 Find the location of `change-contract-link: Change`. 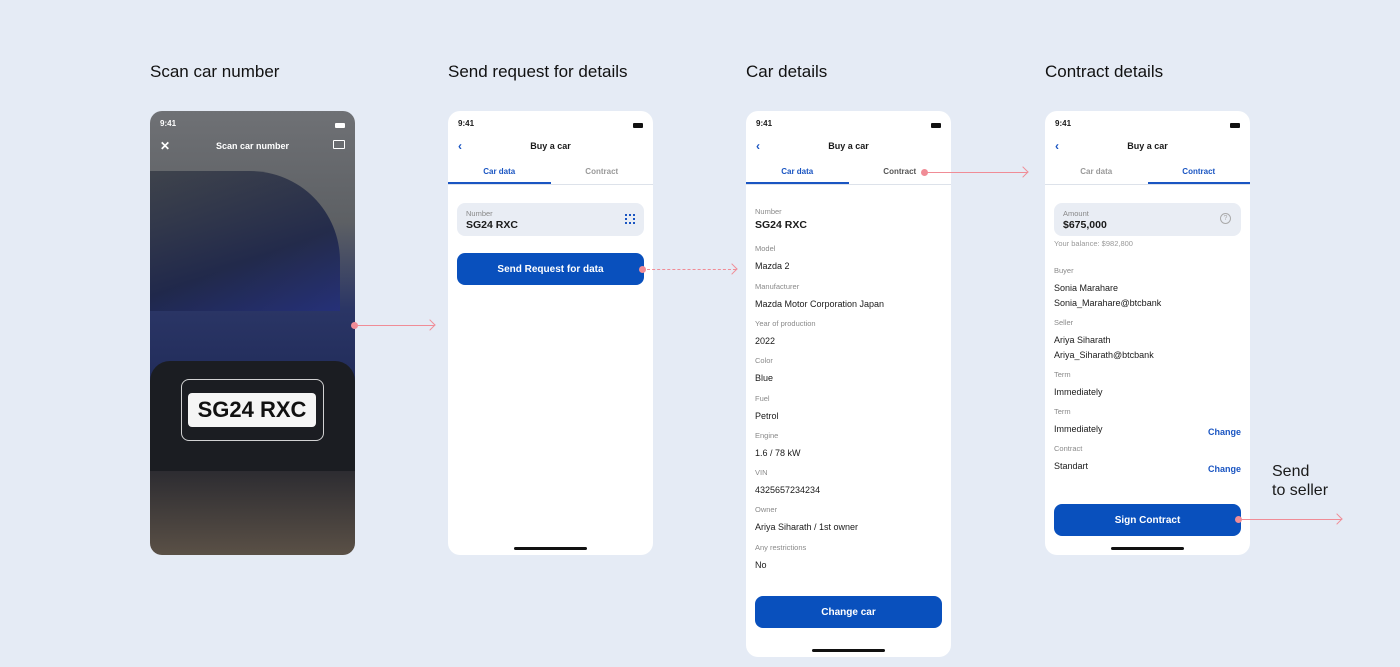

change-contract-link: Change is located at coordinates (1224, 469).